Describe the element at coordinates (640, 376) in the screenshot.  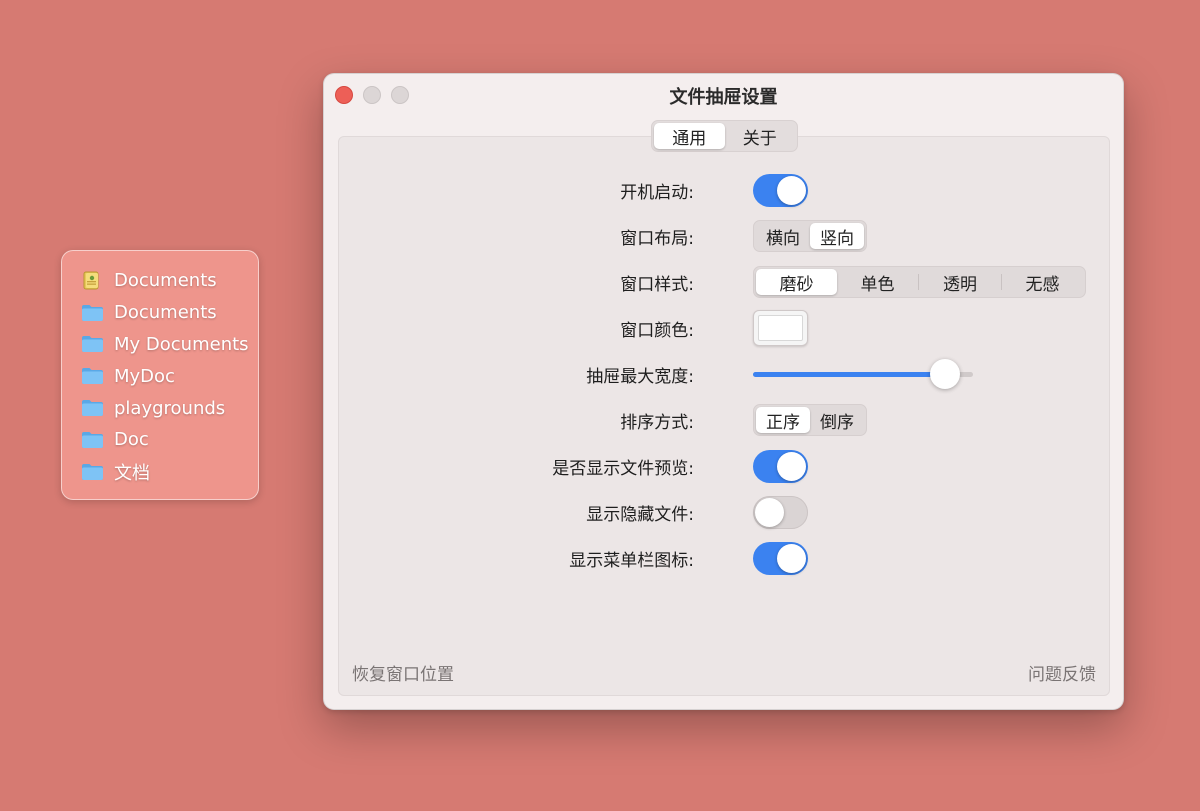
I see `setting-label: 抽屉最大宽度:` at that location.